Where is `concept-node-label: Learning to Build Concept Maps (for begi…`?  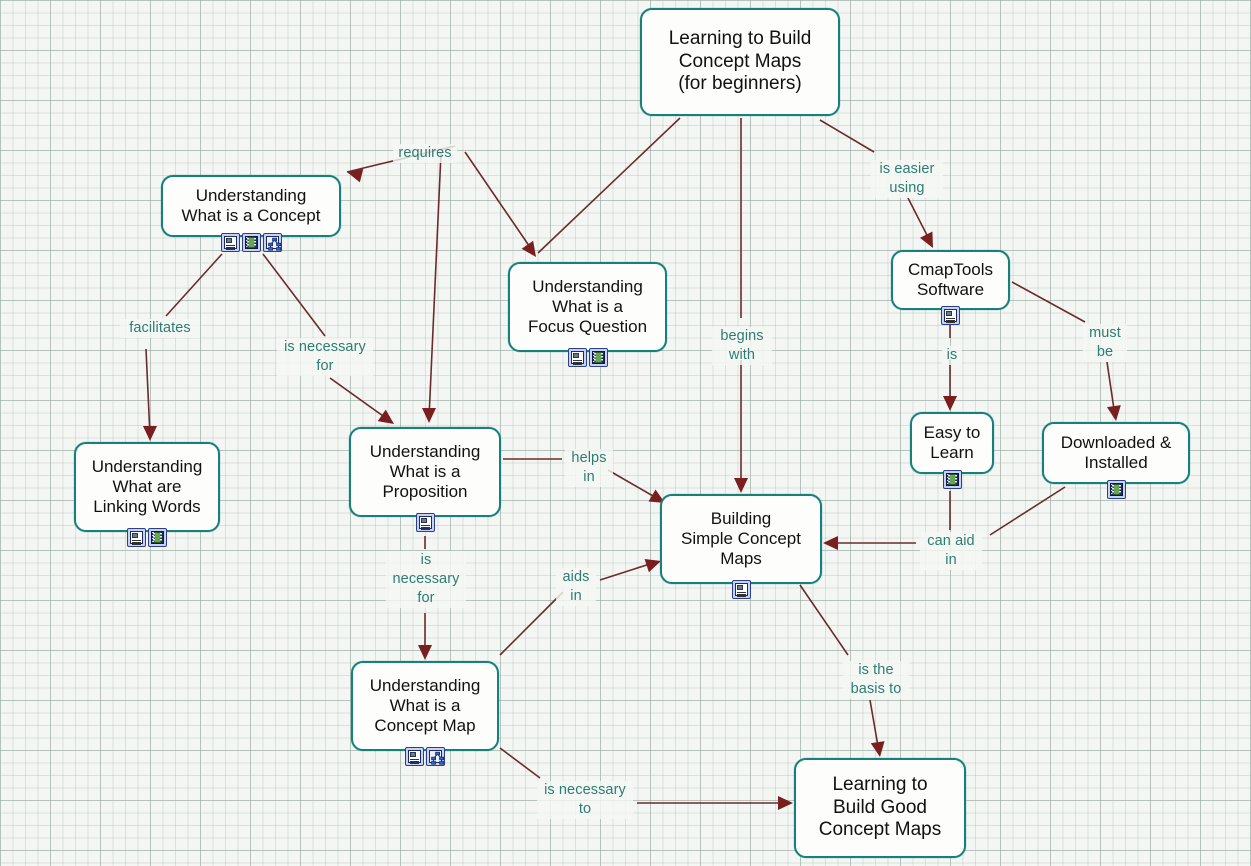 concept-node-label: Learning to Build Concept Maps (for begi… is located at coordinates (740, 61).